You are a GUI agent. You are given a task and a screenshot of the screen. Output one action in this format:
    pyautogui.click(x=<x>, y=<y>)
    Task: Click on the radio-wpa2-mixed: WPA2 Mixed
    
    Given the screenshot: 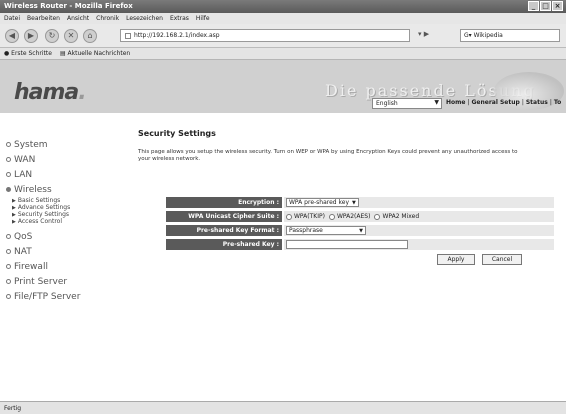 What is the action you would take?
    pyautogui.click(x=396, y=216)
    